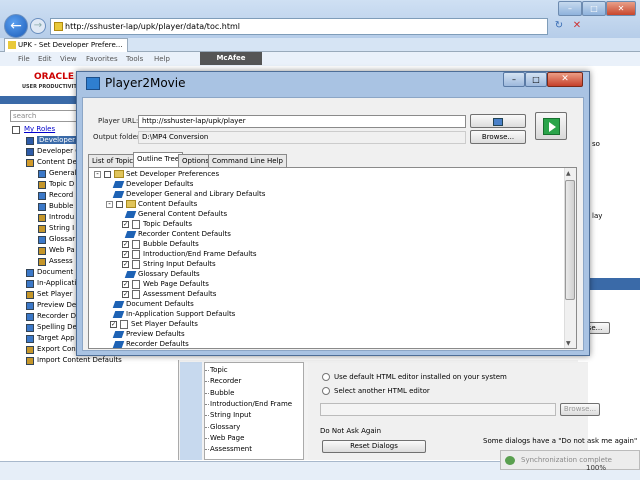 This screenshot has width=640, height=480. I want to click on dialog-maximize-button: □, so click(536, 79).